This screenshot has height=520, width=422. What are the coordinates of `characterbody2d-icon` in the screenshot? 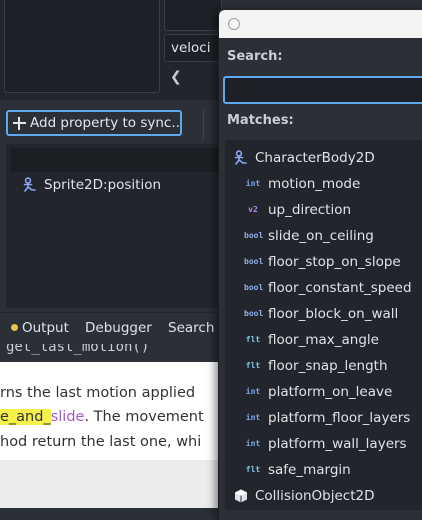 It's located at (240, 157).